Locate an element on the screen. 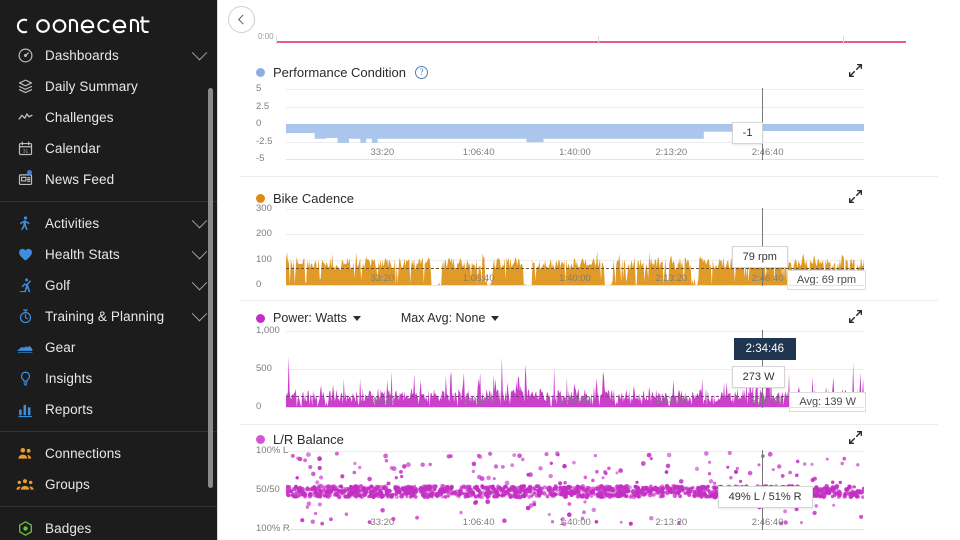 This screenshot has height=540, width=960. sidebar-item-daily-summary: Daily Summary is located at coordinates (108, 86).